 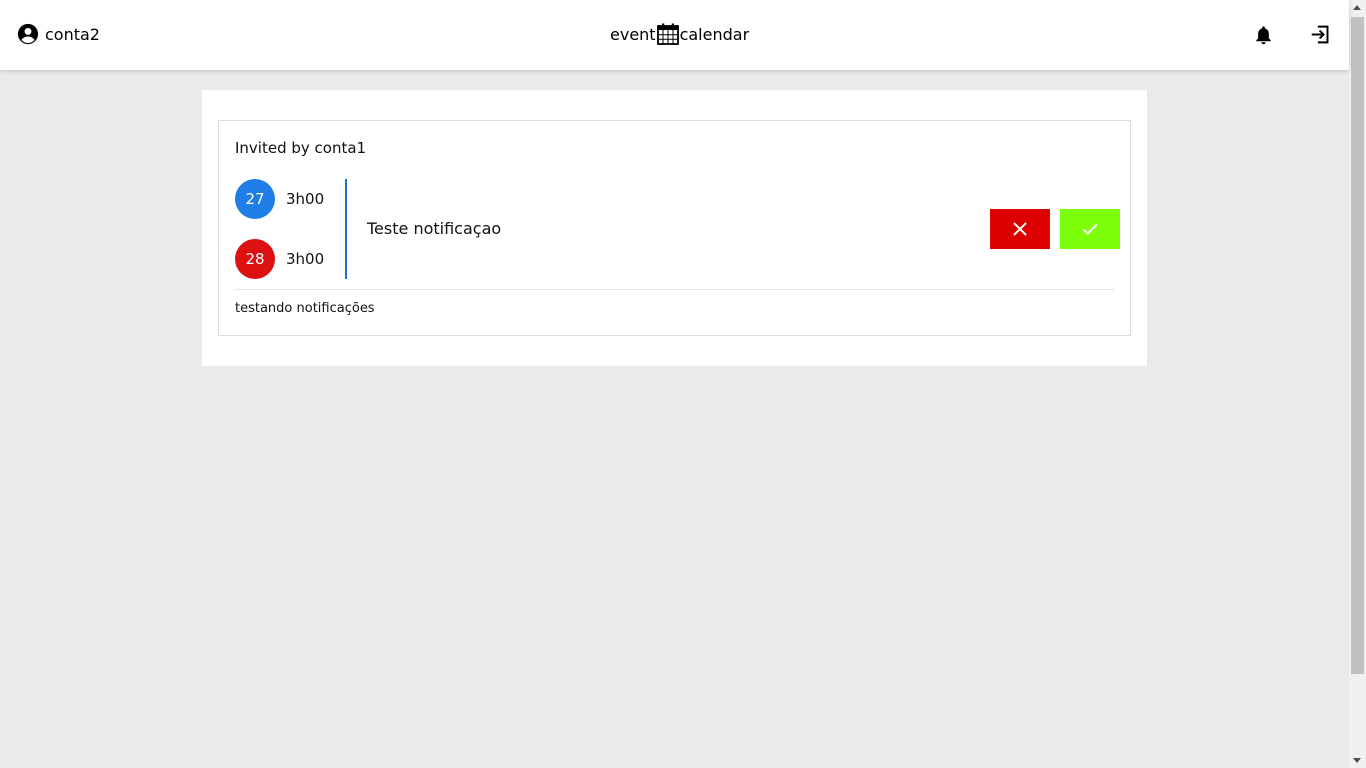 What do you see at coordinates (1357, 7) in the screenshot?
I see `scroll-up-arrow-icon` at bounding box center [1357, 7].